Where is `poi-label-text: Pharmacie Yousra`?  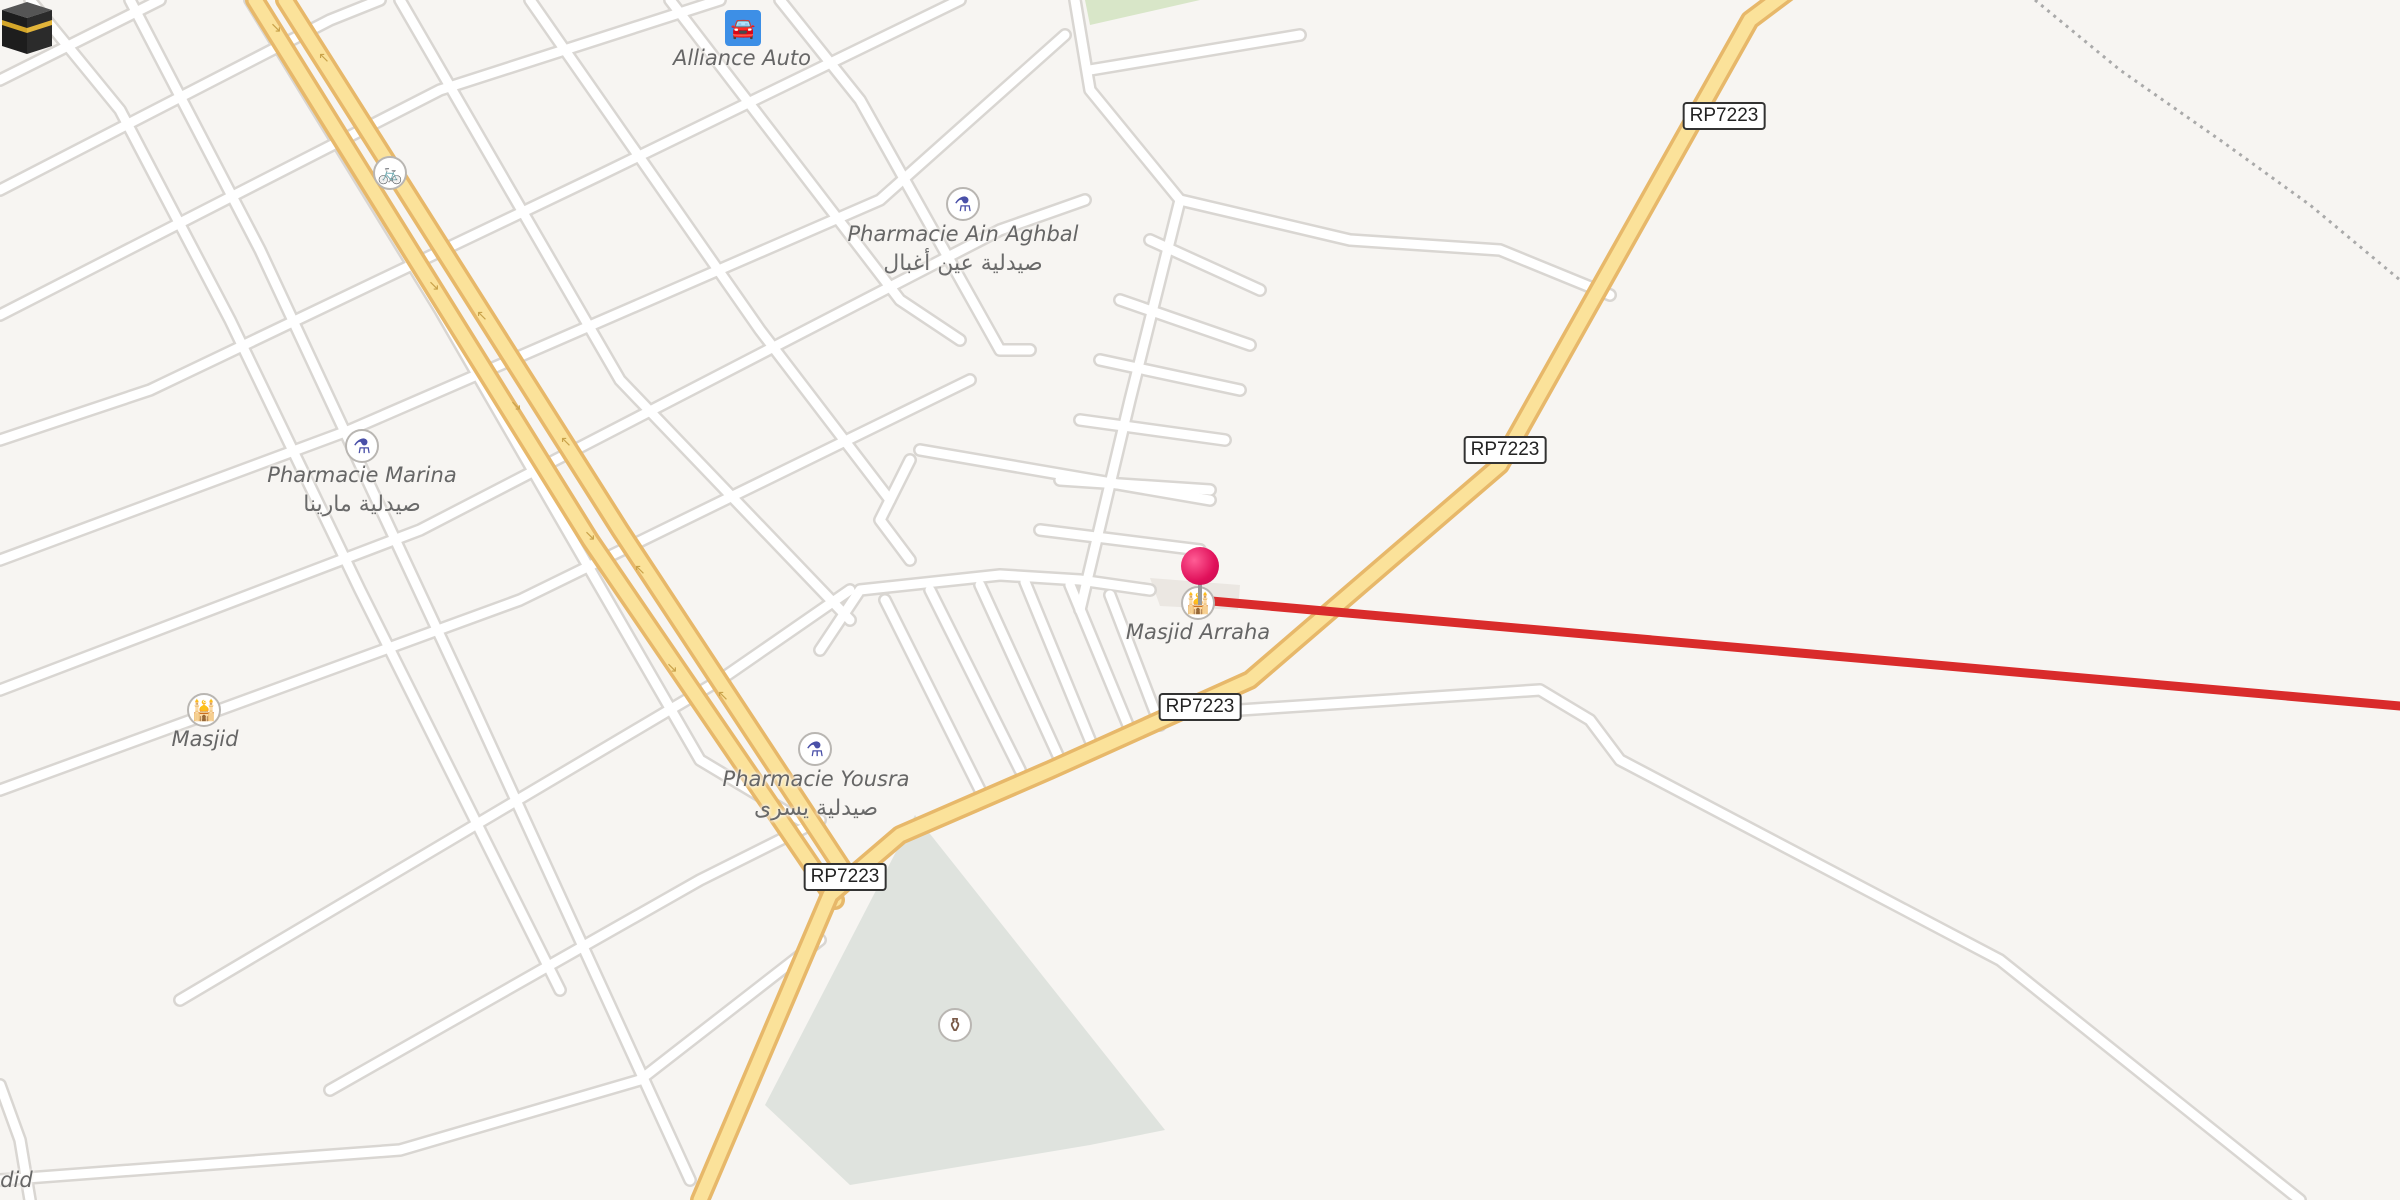
poi-label-text: Pharmacie Yousra is located at coordinates (816, 779).